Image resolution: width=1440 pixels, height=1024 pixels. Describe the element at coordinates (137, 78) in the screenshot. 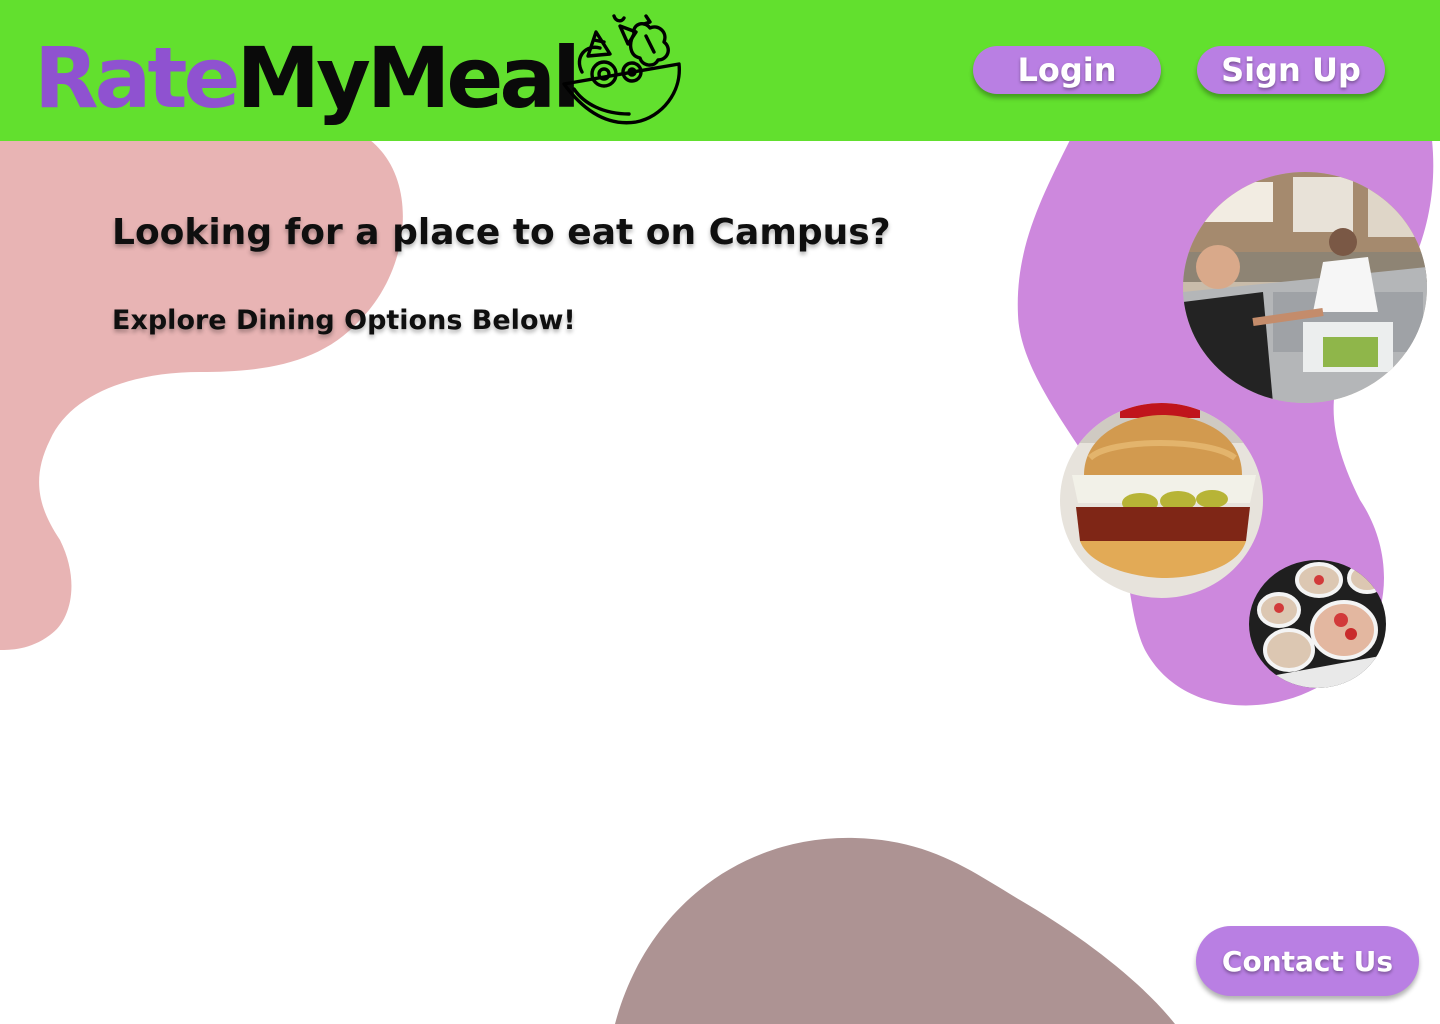

I see `logo-rate: Rate` at that location.